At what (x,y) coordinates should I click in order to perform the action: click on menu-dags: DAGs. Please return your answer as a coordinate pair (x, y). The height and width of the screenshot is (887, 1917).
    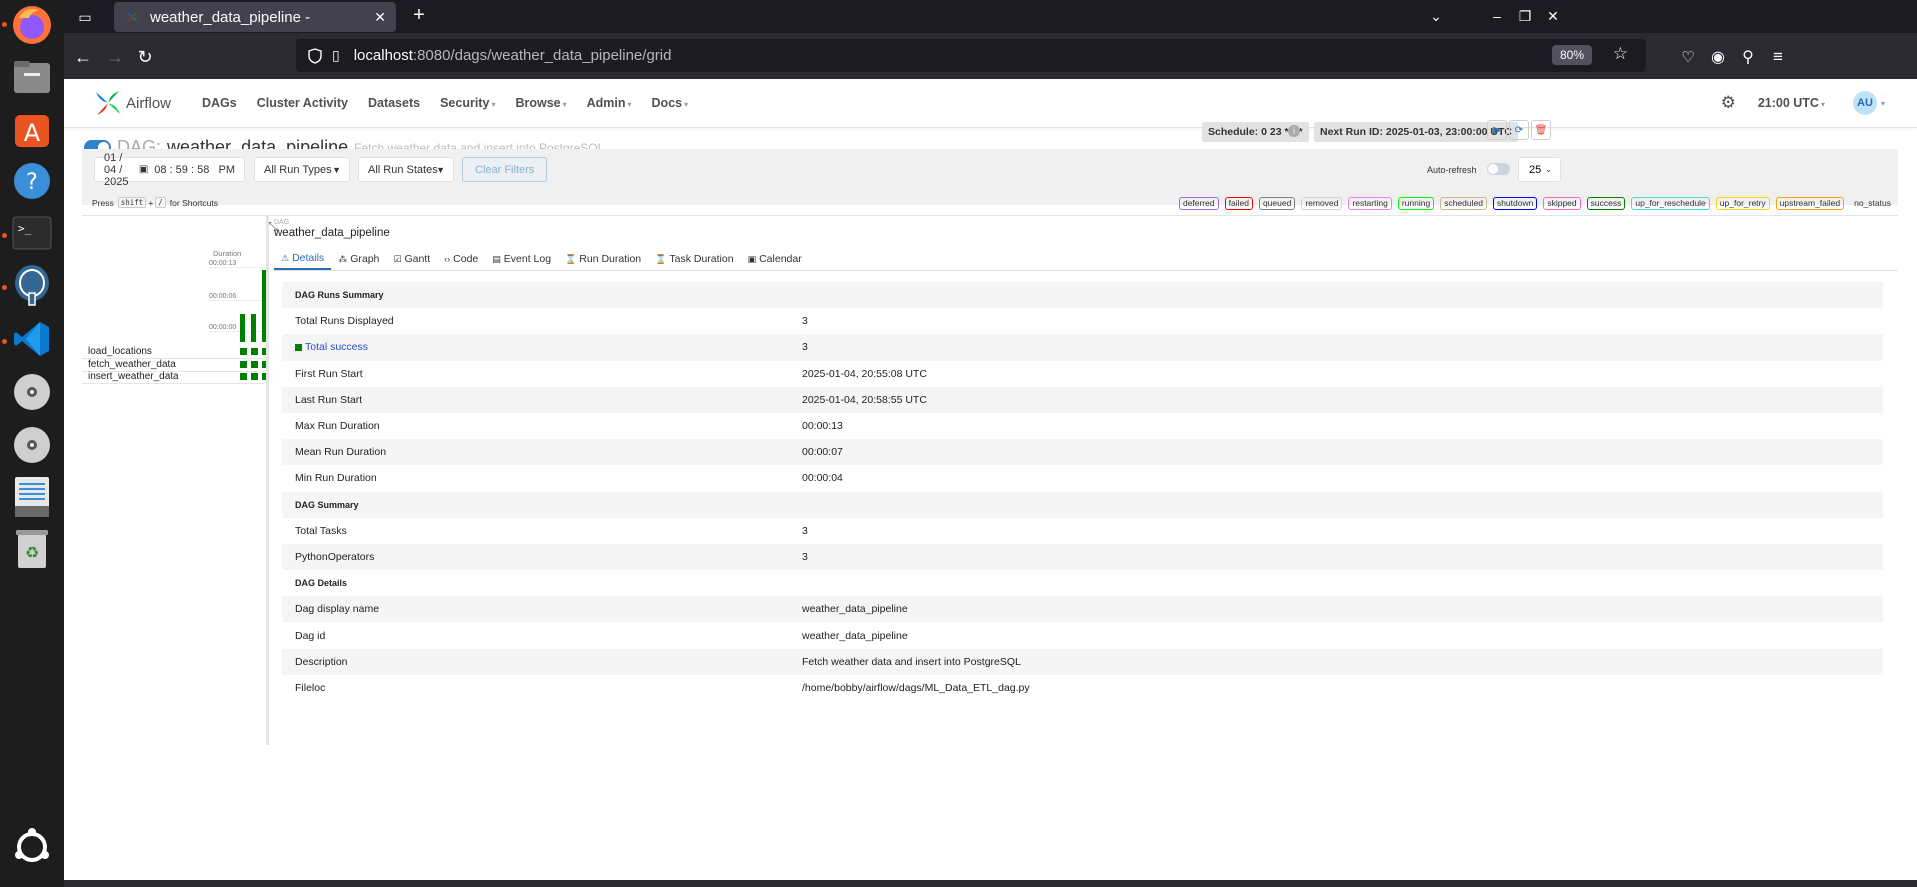
    Looking at the image, I should click on (219, 103).